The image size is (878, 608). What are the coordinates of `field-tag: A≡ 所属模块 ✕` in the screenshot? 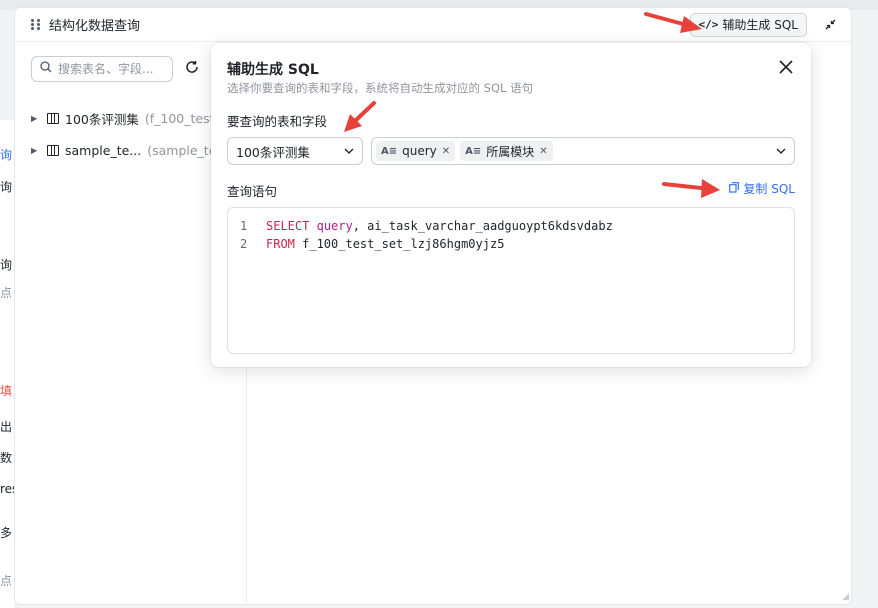 It's located at (506, 151).